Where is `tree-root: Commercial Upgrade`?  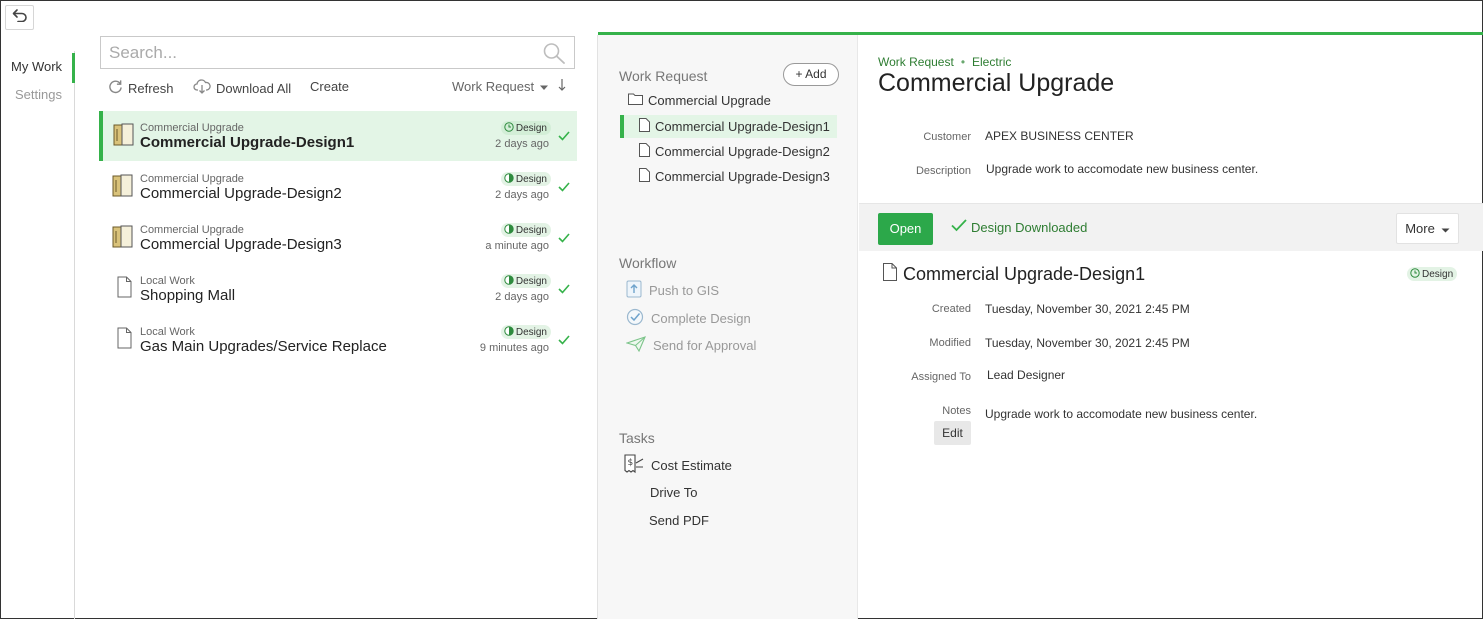
tree-root: Commercial Upgrade is located at coordinates (699, 100).